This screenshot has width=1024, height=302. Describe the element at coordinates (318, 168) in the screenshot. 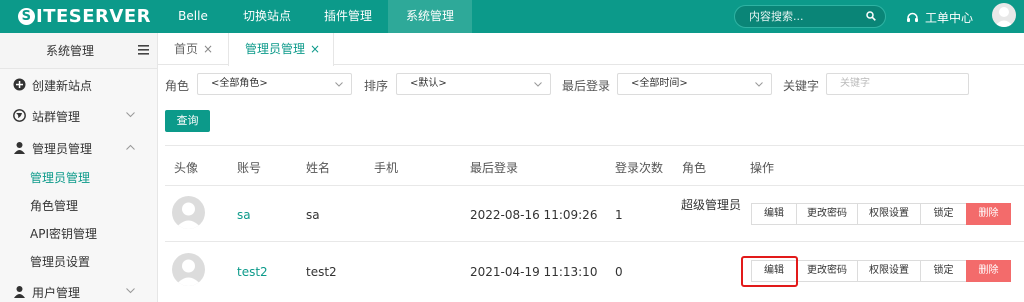

I see `column-header-name: 姓名` at that location.